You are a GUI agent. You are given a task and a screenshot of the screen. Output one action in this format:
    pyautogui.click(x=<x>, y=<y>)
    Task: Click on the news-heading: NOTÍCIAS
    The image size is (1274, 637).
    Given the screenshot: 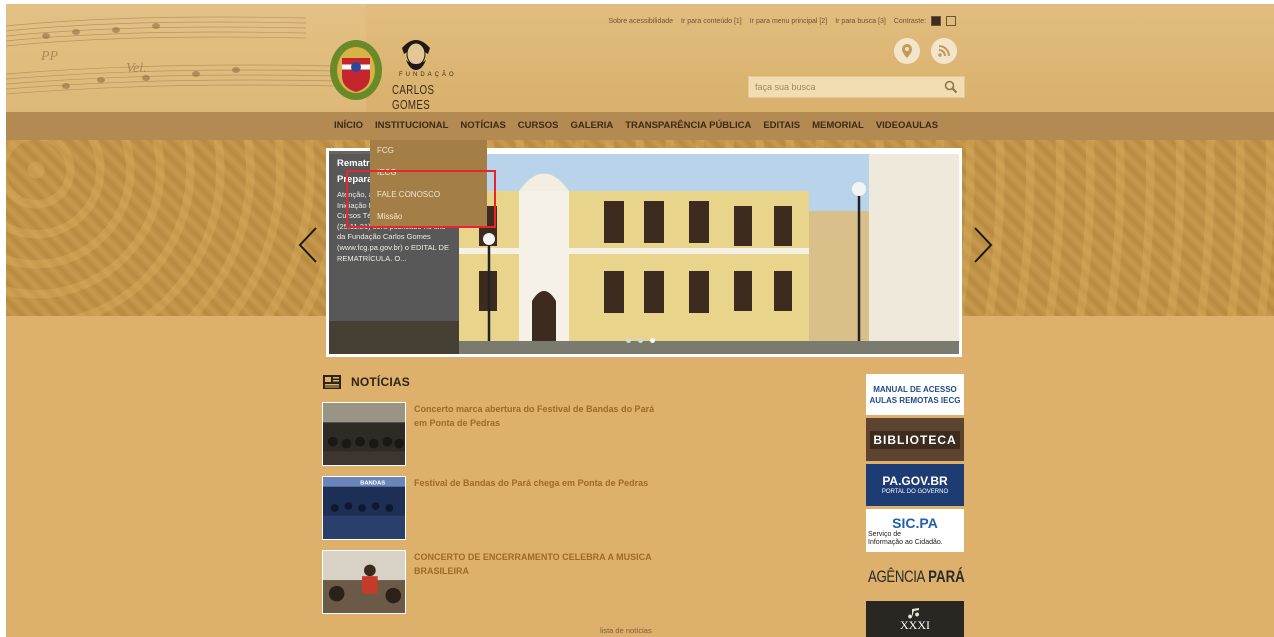 What is the action you would take?
    pyautogui.click(x=380, y=382)
    